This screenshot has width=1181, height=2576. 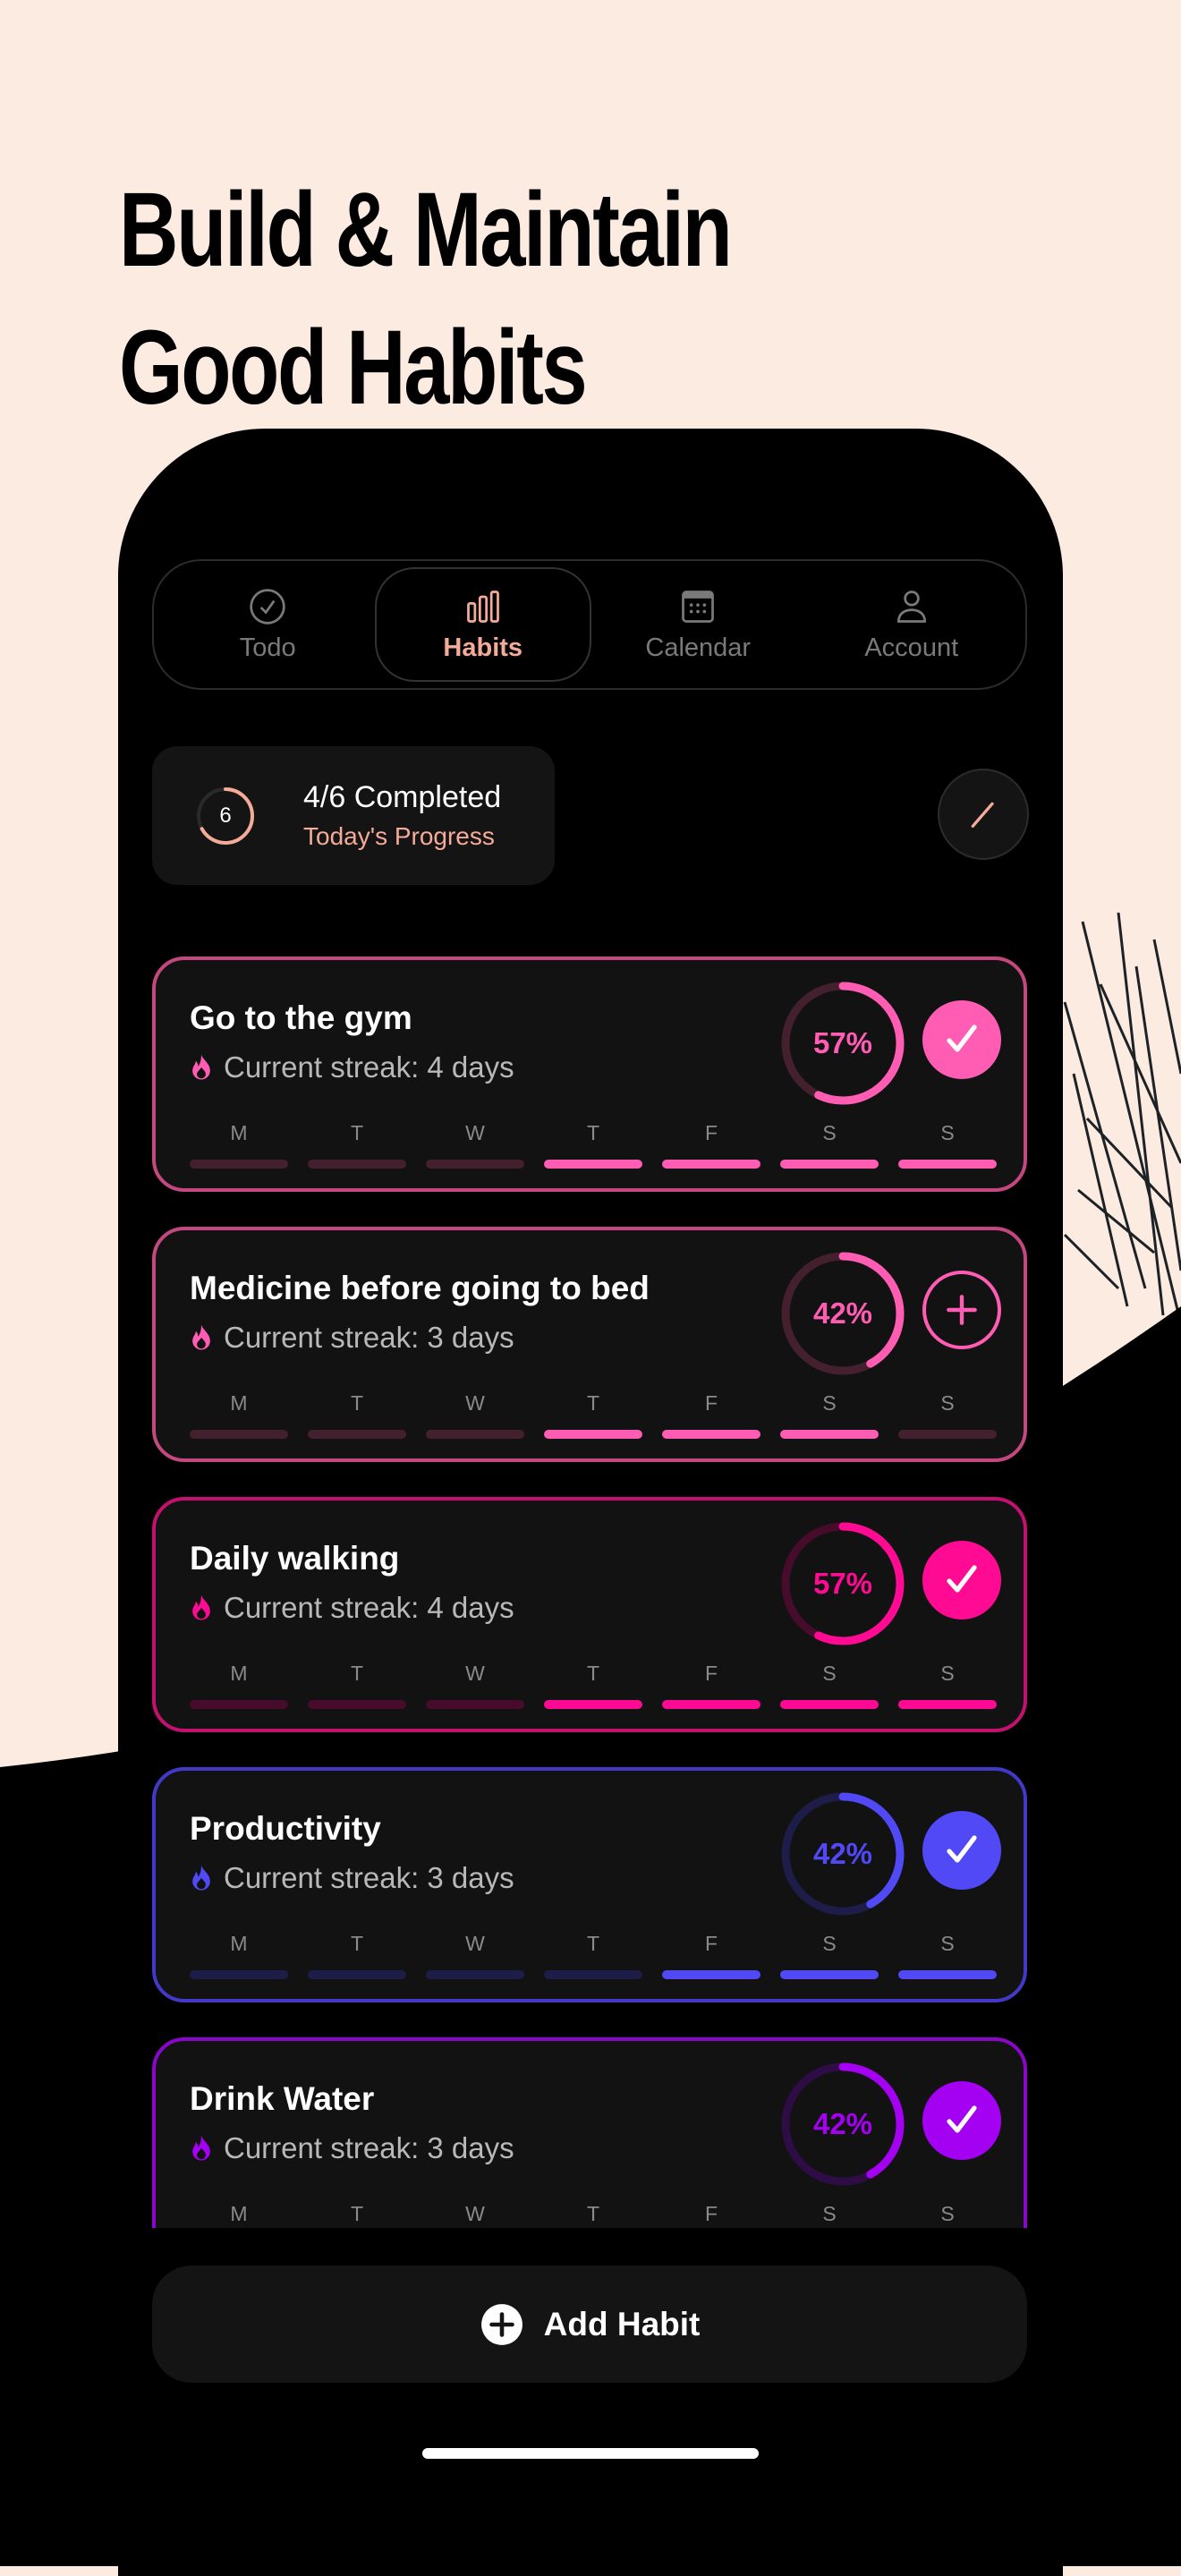 I want to click on progress-title: 4/6 Completed, so click(x=402, y=797).